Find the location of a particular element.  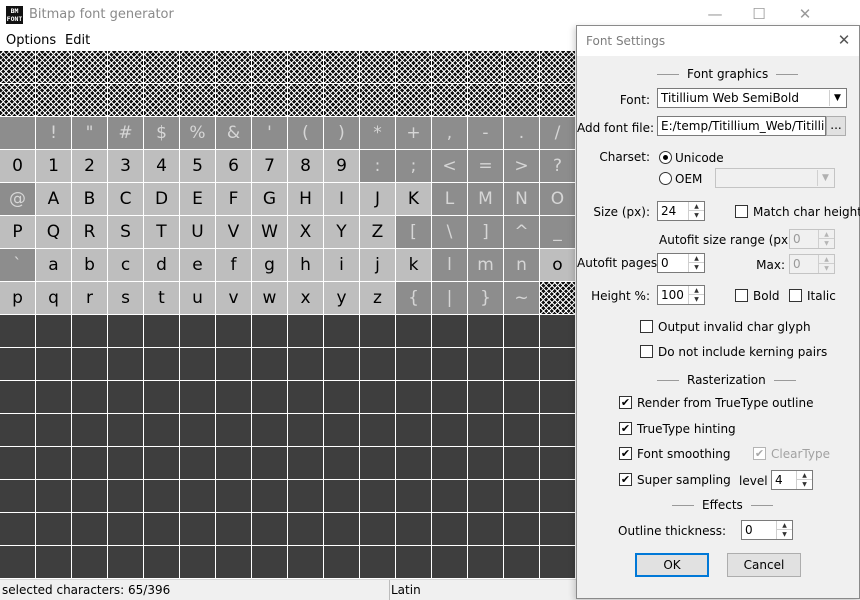

char-cell: H is located at coordinates (306, 199).